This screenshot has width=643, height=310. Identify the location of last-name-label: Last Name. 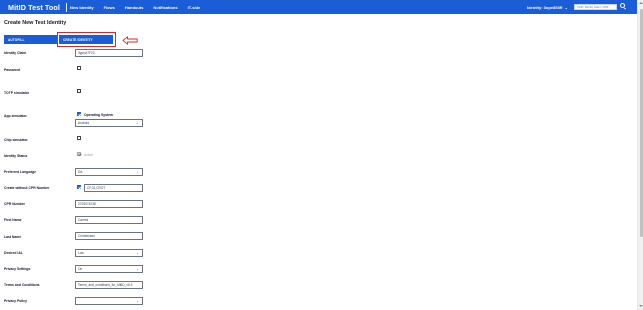
(13, 237).